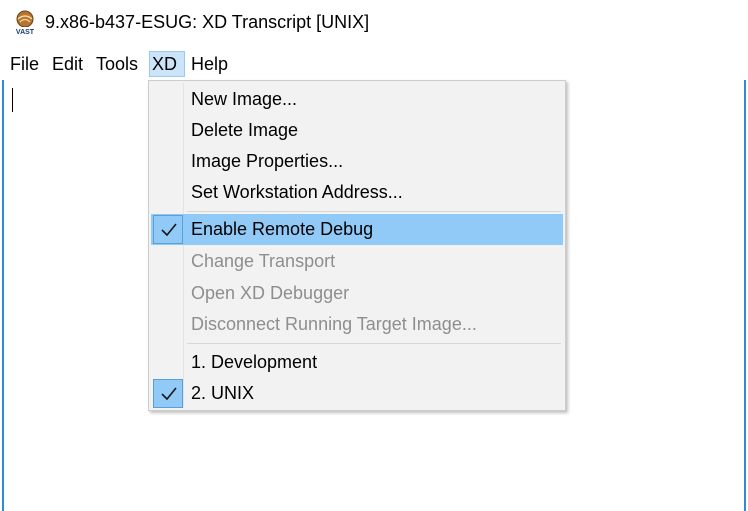 The image size is (748, 511). What do you see at coordinates (25, 23) in the screenshot?
I see `vast-logo-icon: VAST` at bounding box center [25, 23].